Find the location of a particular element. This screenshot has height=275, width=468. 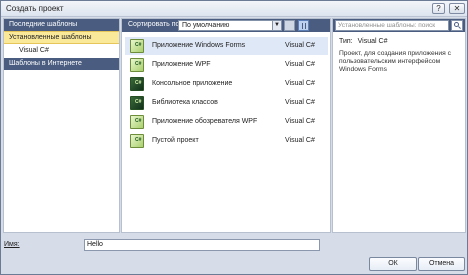

wpf-browser-template-icon is located at coordinates (137, 122).